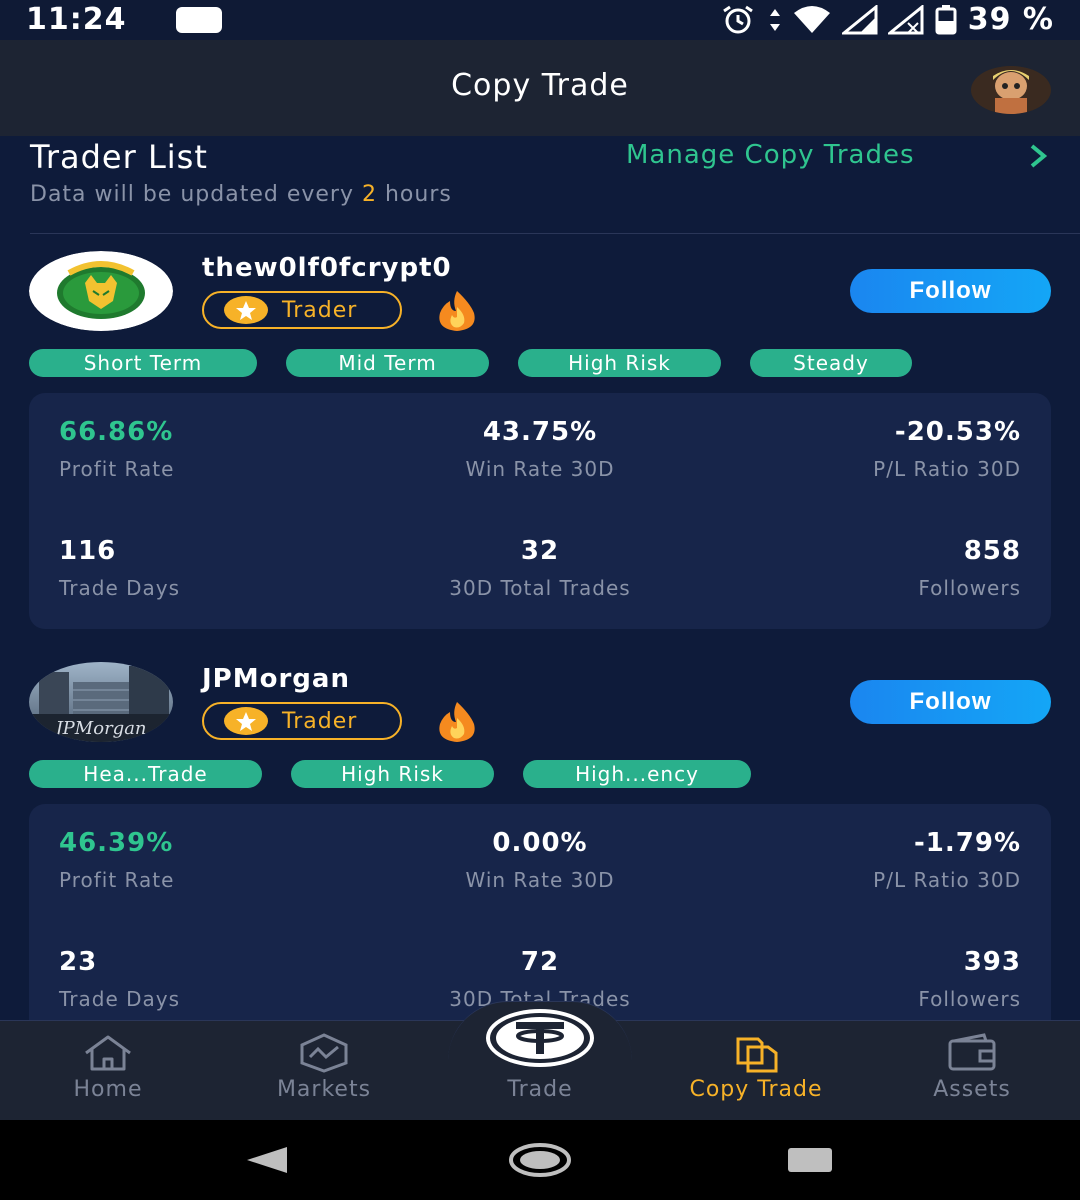 Image resolution: width=1080 pixels, height=1200 pixels. Describe the element at coordinates (774, 19) in the screenshot. I see `data-arrows-icon` at that location.